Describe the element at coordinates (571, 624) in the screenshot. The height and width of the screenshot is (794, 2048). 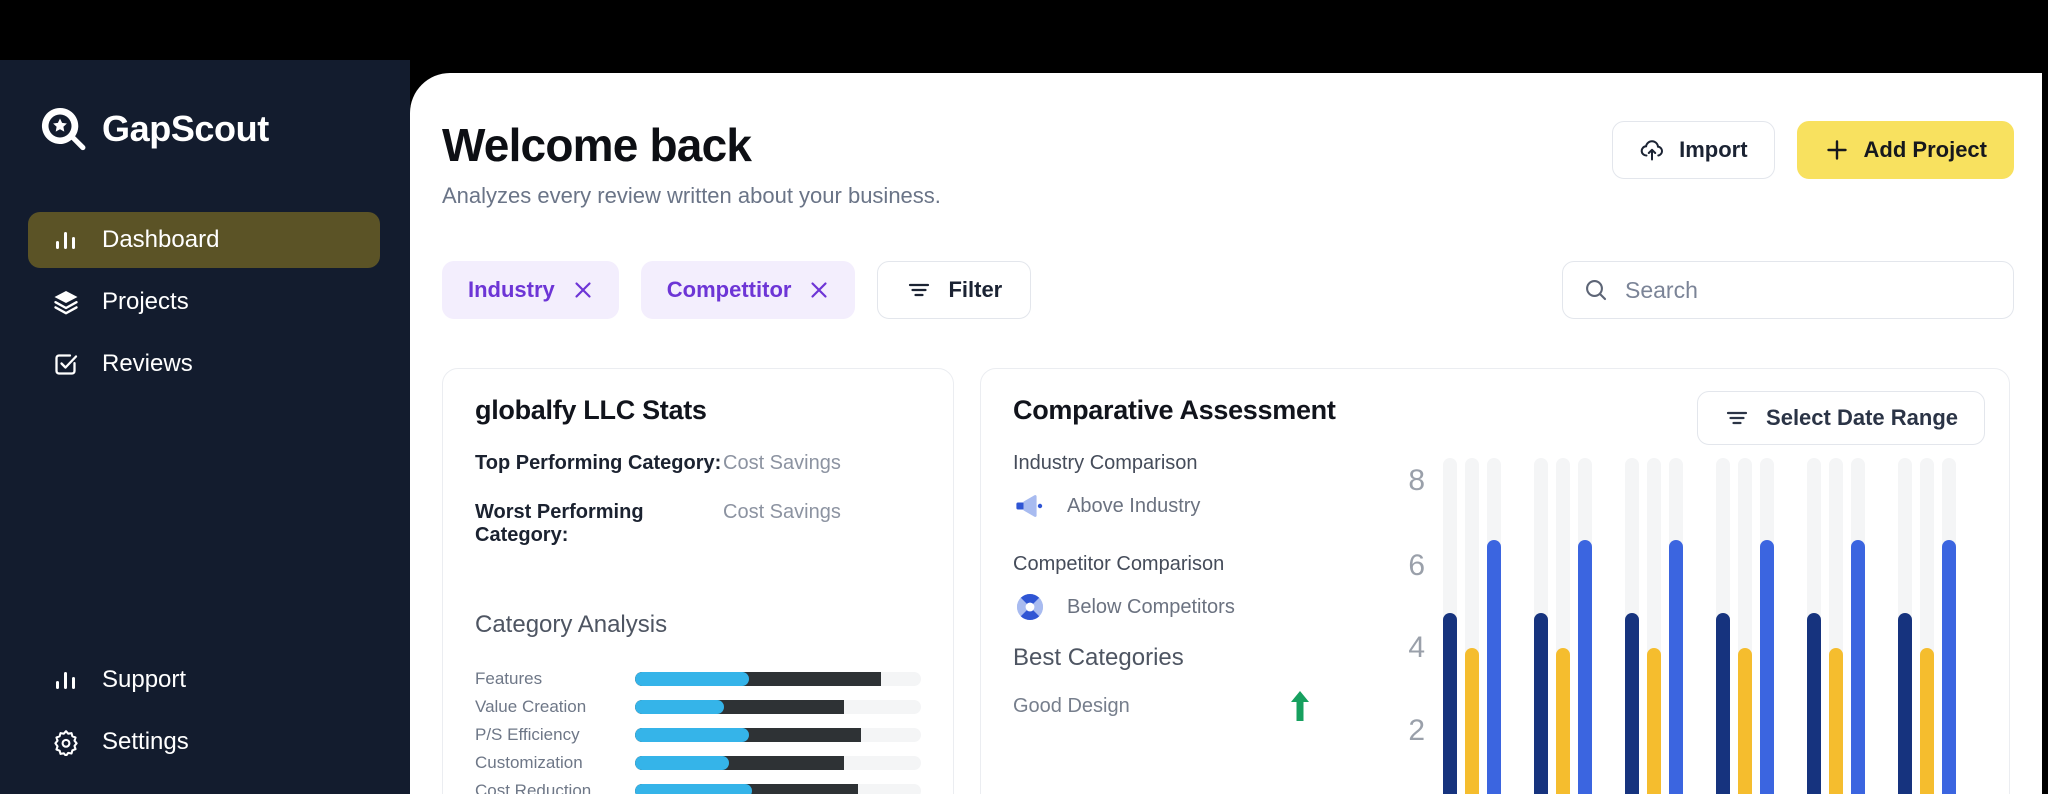
I see `category-analysis-title: Category Analysis` at that location.